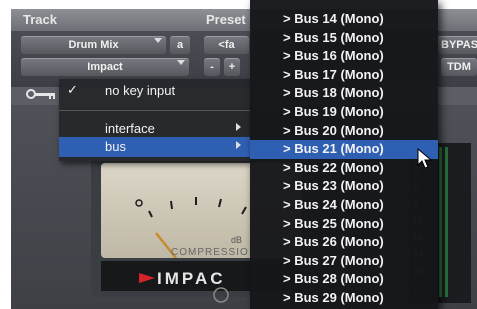 The height and width of the screenshot is (309, 477). What do you see at coordinates (210, 252) in the screenshot?
I see `compression-label: COMPRESSIO` at bounding box center [210, 252].